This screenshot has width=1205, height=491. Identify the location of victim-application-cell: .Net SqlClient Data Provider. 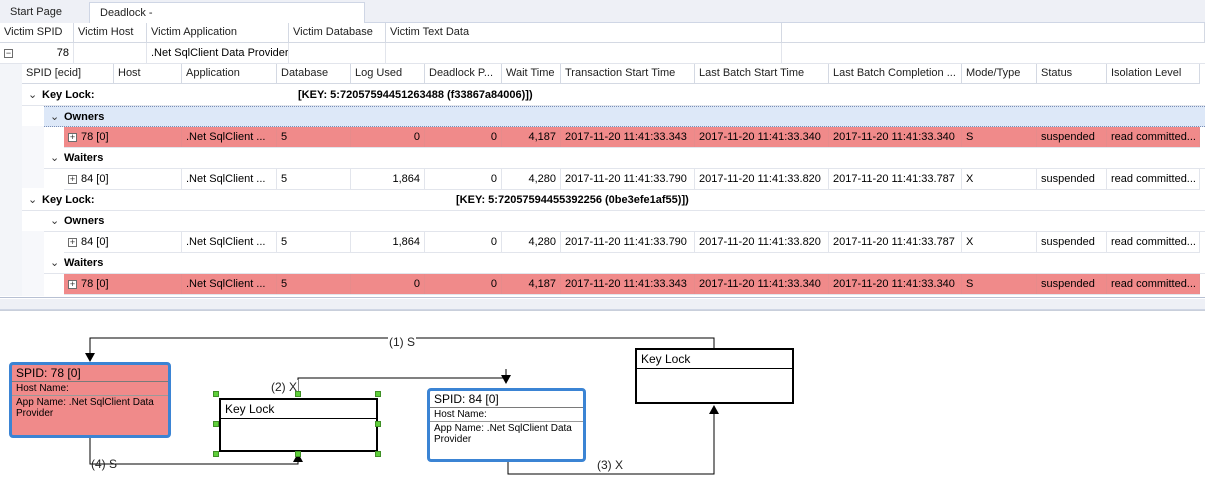
(218, 53).